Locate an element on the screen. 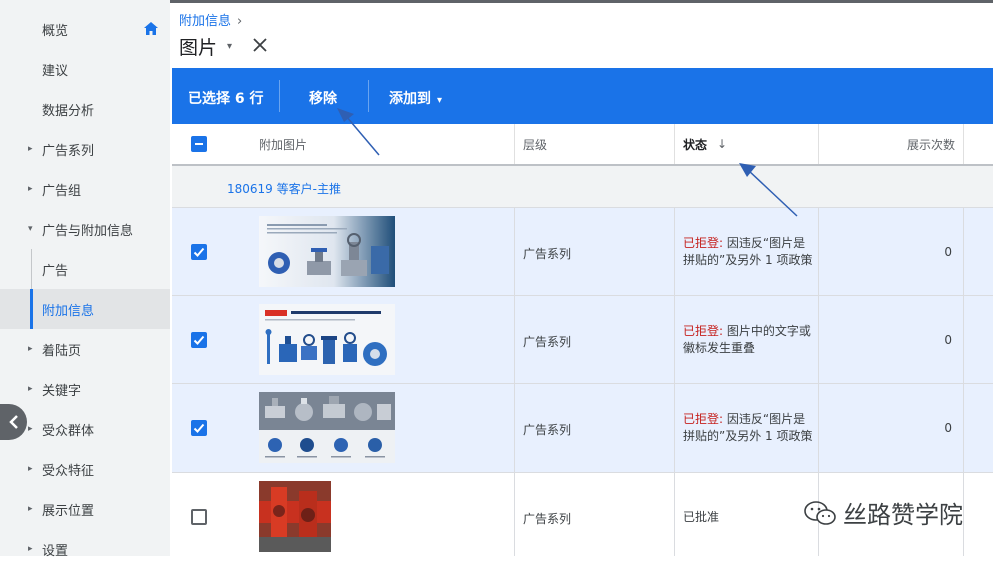 The width and height of the screenshot is (993, 569). arrow-to-remove-icon is located at coordinates (358, 132).